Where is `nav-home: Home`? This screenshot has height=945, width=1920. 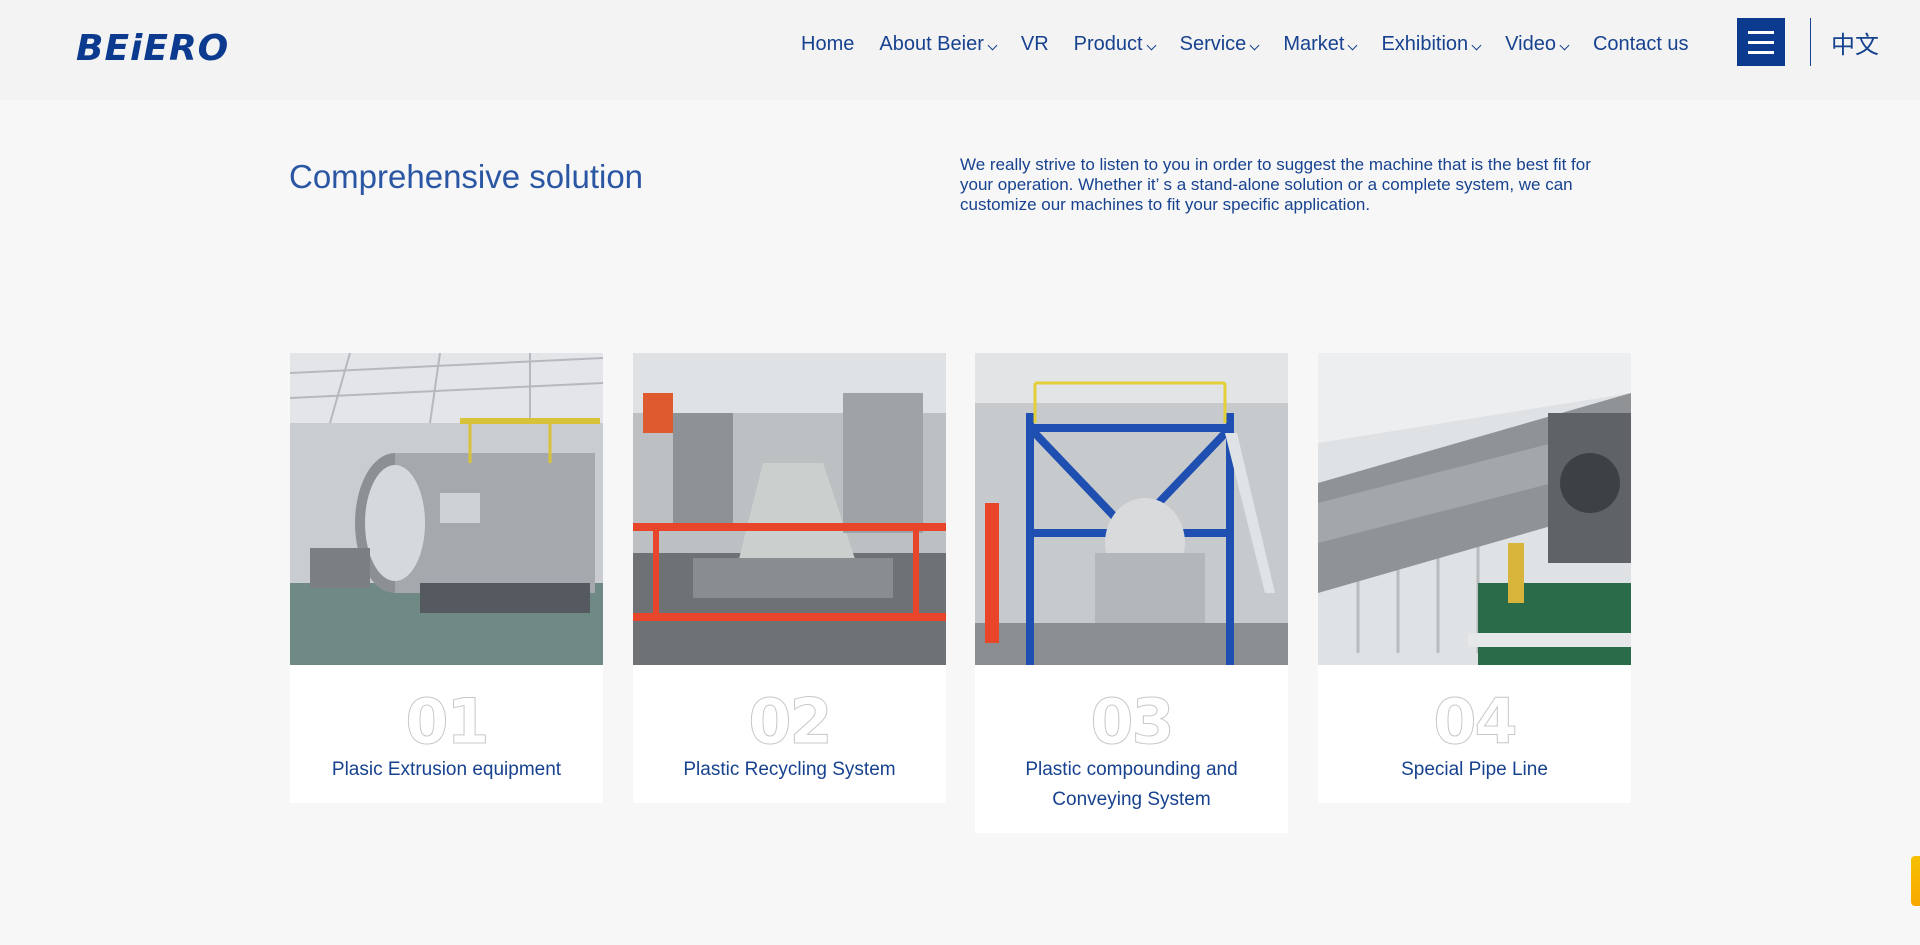
nav-home: Home is located at coordinates (827, 44).